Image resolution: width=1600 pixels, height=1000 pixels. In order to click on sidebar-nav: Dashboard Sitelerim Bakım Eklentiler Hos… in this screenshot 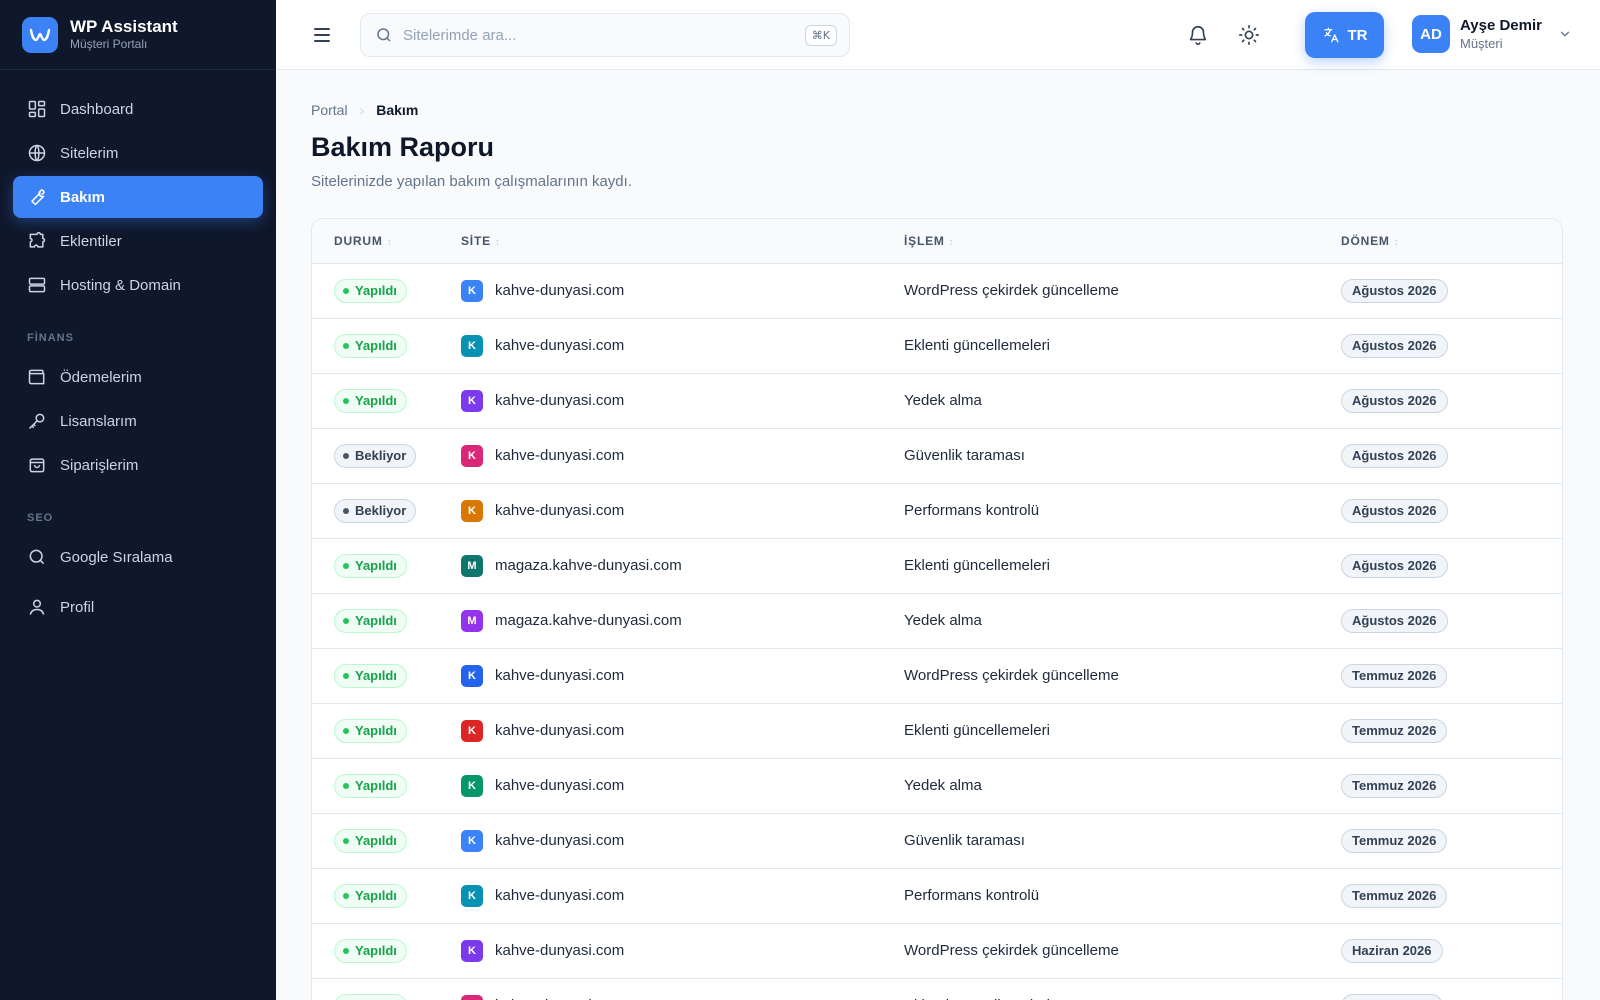, I will do `click(138, 359)`.